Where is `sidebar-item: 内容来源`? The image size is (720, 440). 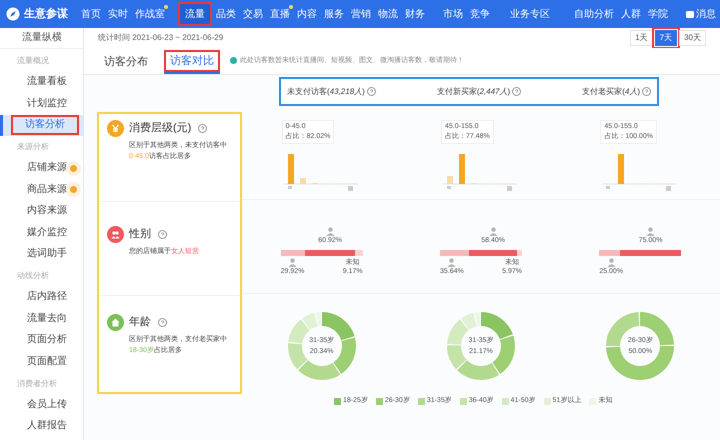 sidebar-item: 内容来源 is located at coordinates (47, 211).